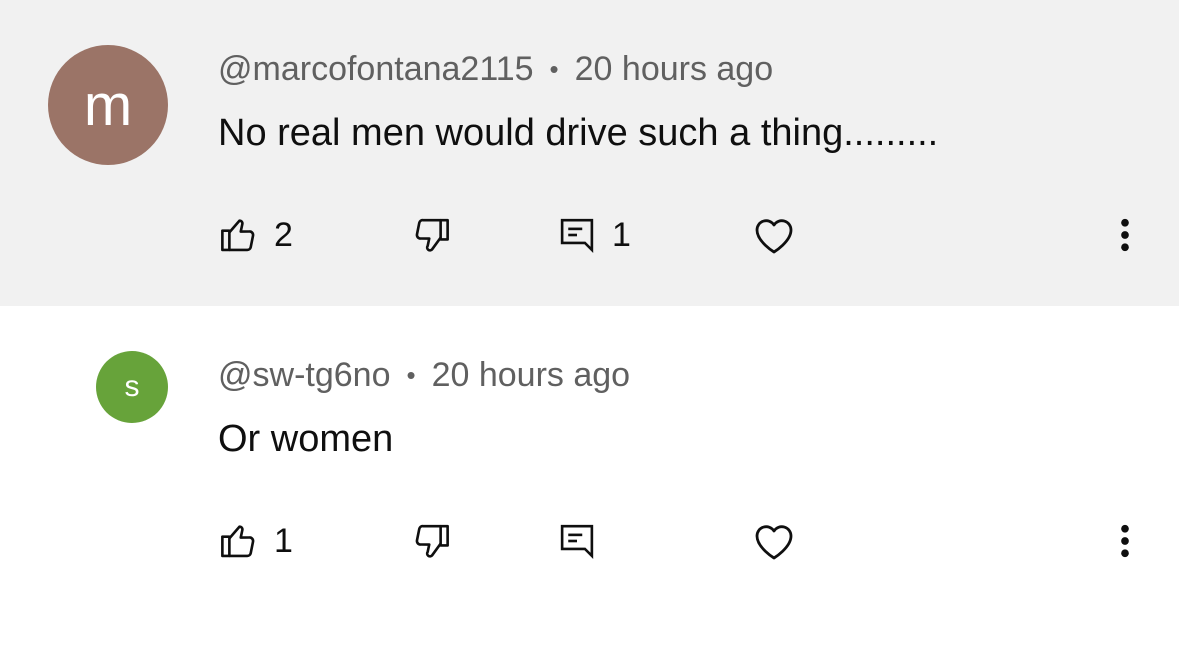  What do you see at coordinates (306, 439) in the screenshot?
I see `comment-text: Or women` at bounding box center [306, 439].